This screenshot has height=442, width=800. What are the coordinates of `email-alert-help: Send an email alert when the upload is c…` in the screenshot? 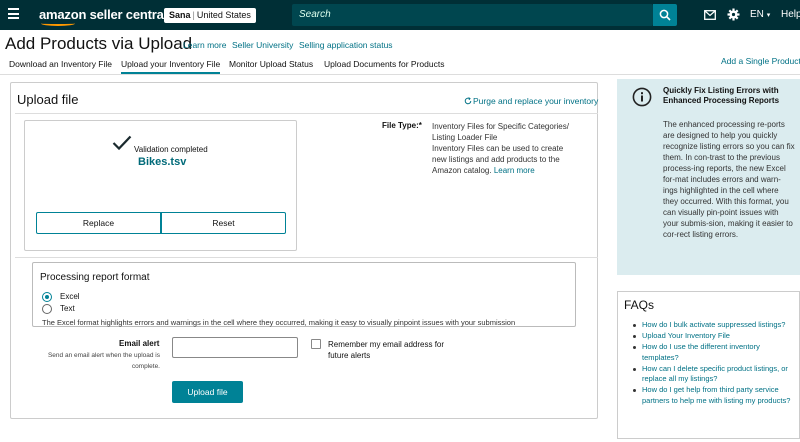 It's located at (103, 361).